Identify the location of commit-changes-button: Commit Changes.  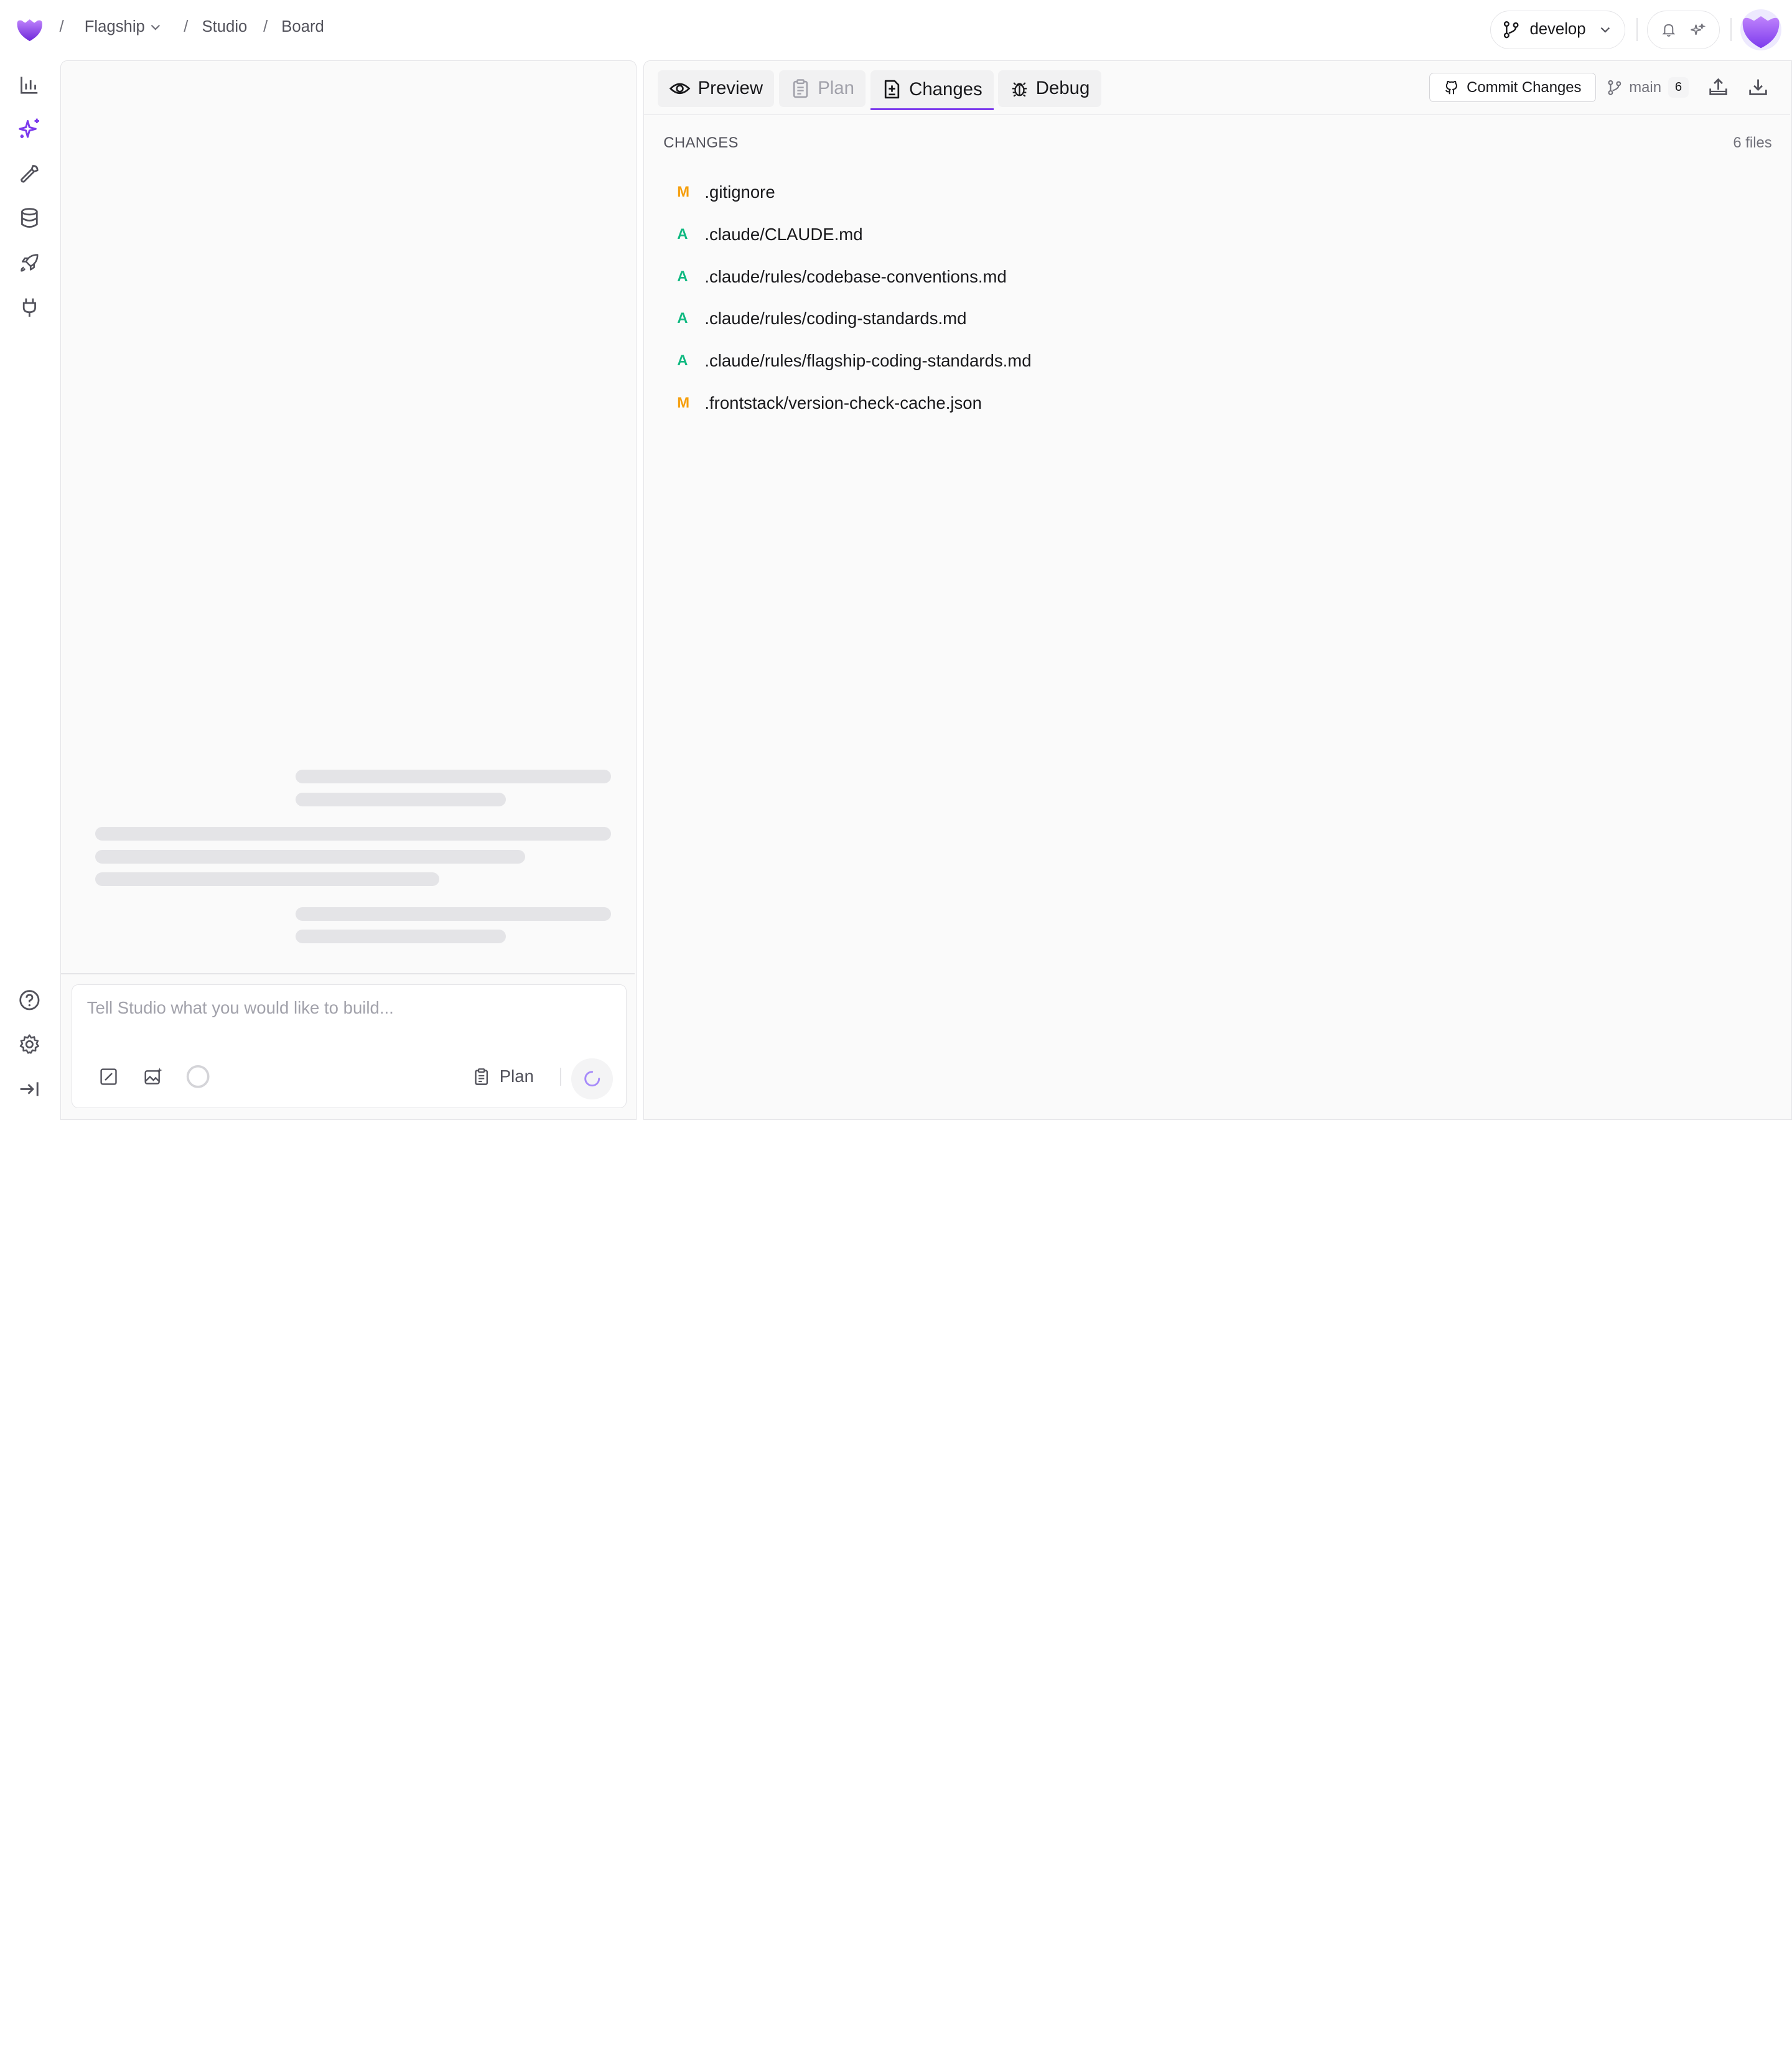
(1513, 87).